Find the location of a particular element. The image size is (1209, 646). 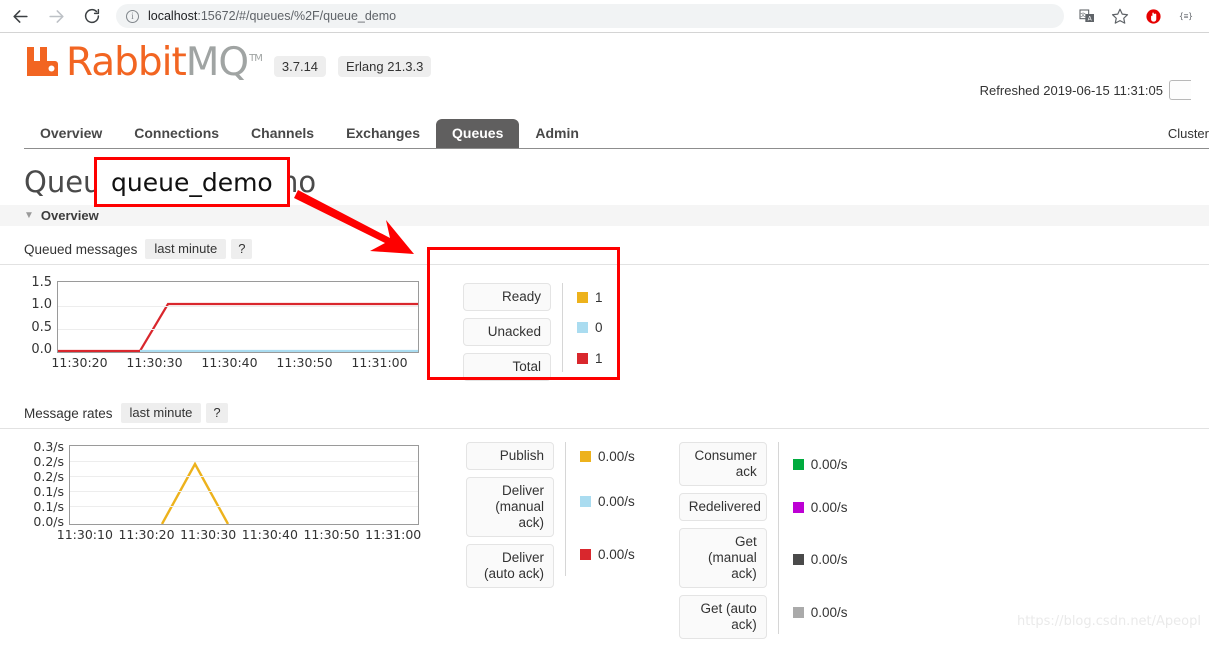

reload-button is located at coordinates (92, 16).